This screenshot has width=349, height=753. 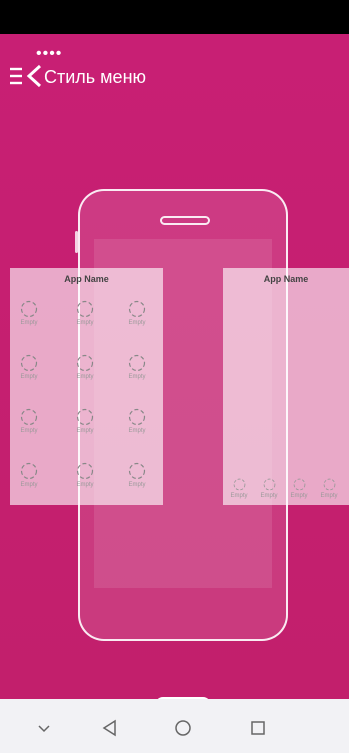 I want to click on status-bar, so click(x=174, y=17).